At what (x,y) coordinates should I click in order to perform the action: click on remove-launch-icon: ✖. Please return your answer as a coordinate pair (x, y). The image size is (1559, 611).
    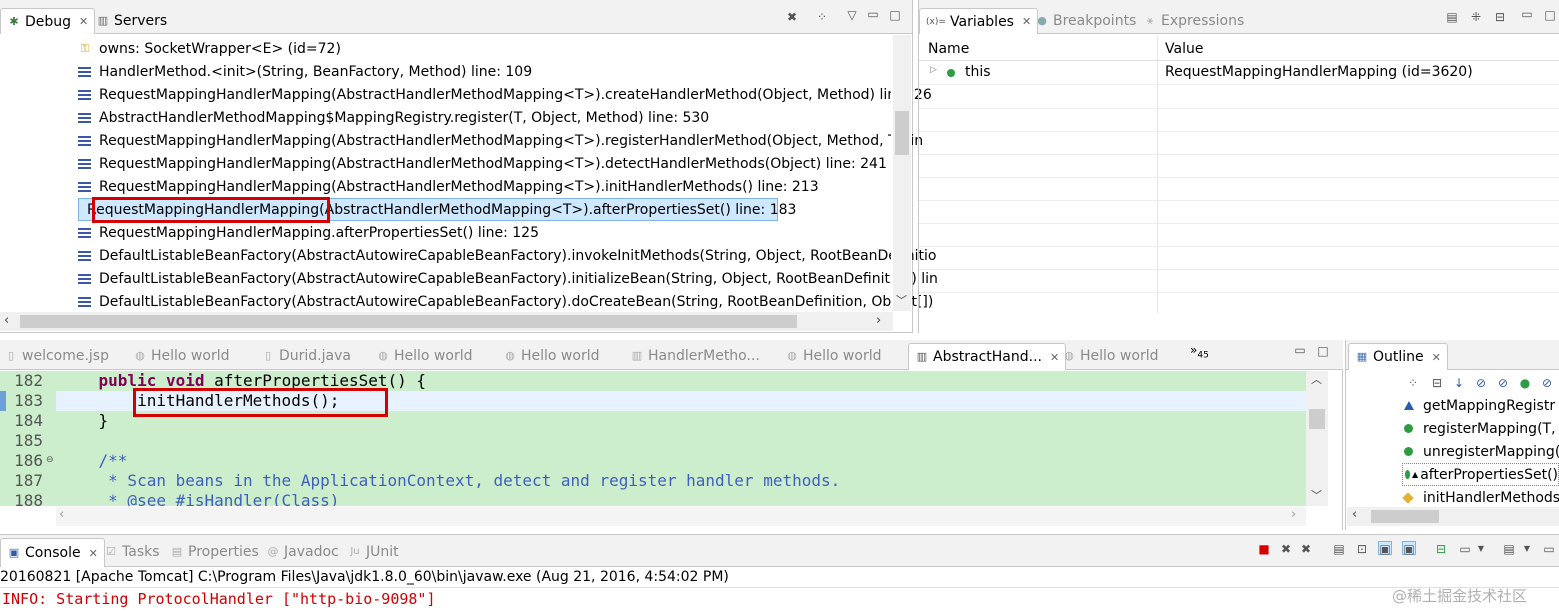
    Looking at the image, I should click on (1286, 549).